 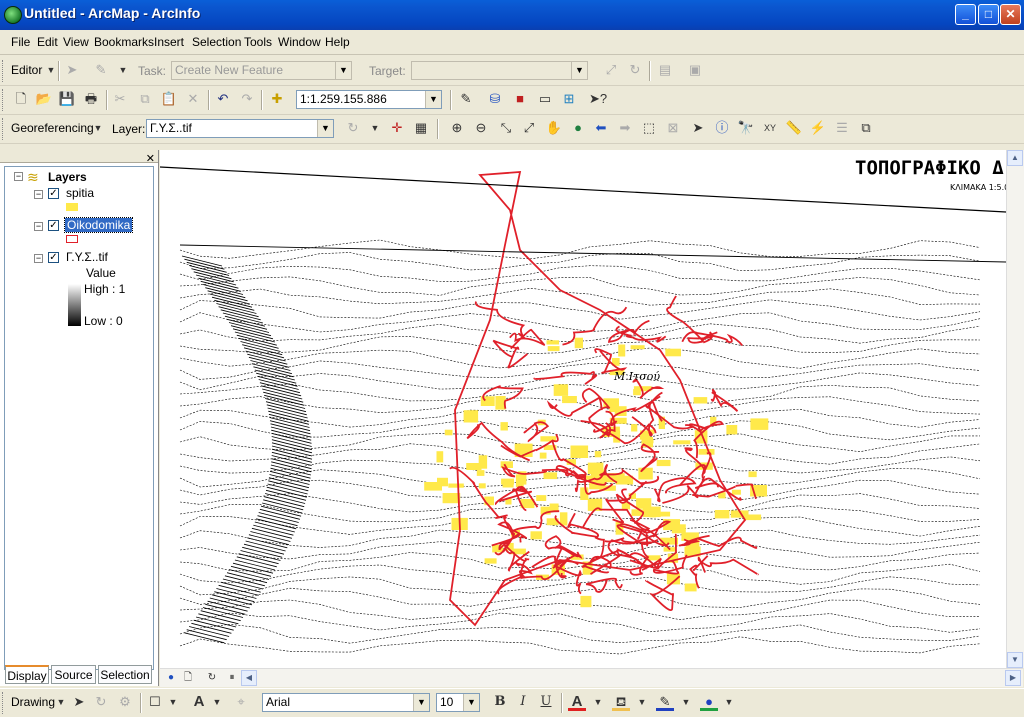 What do you see at coordinates (26, 70) in the screenshot?
I see `editor-menu-button: Editor` at bounding box center [26, 70].